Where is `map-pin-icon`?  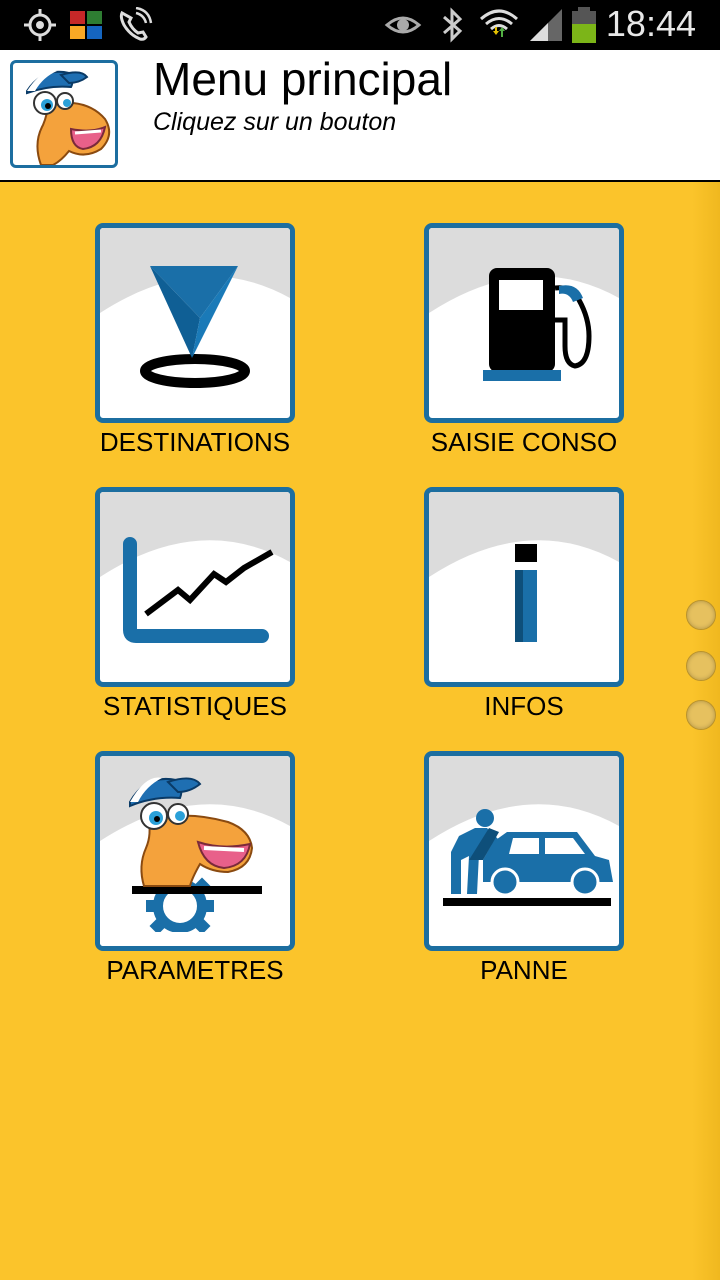 map-pin-icon is located at coordinates (195, 308).